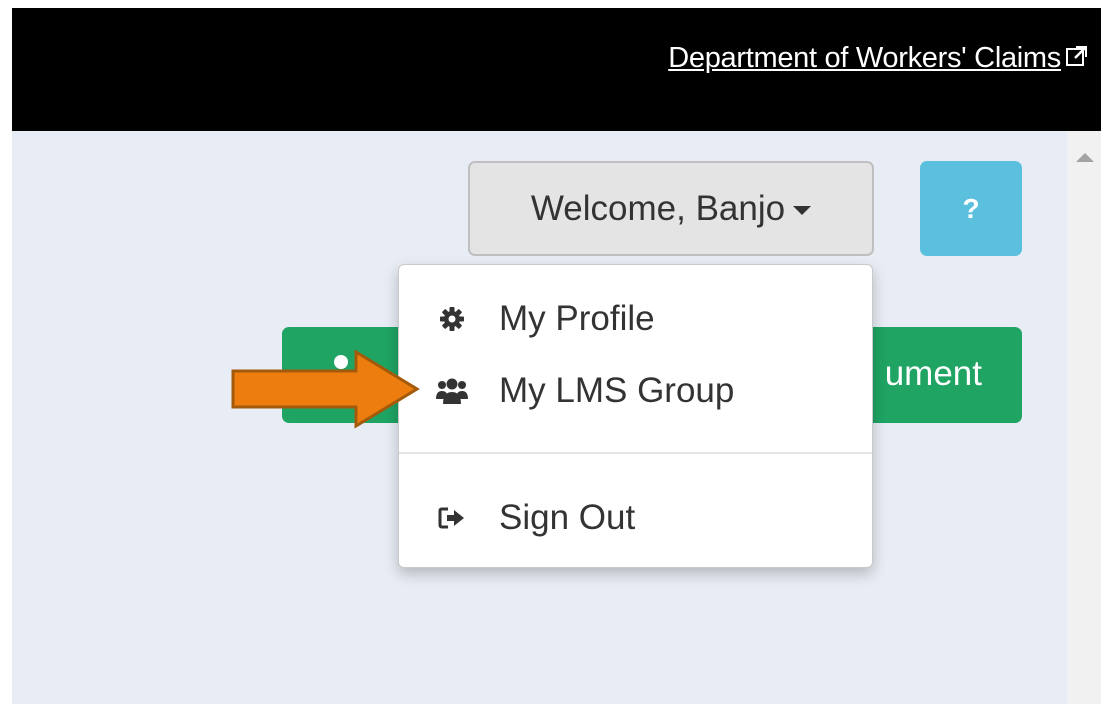  What do you see at coordinates (1085, 157) in the screenshot?
I see `scroll-up-arrow-icon` at bounding box center [1085, 157].